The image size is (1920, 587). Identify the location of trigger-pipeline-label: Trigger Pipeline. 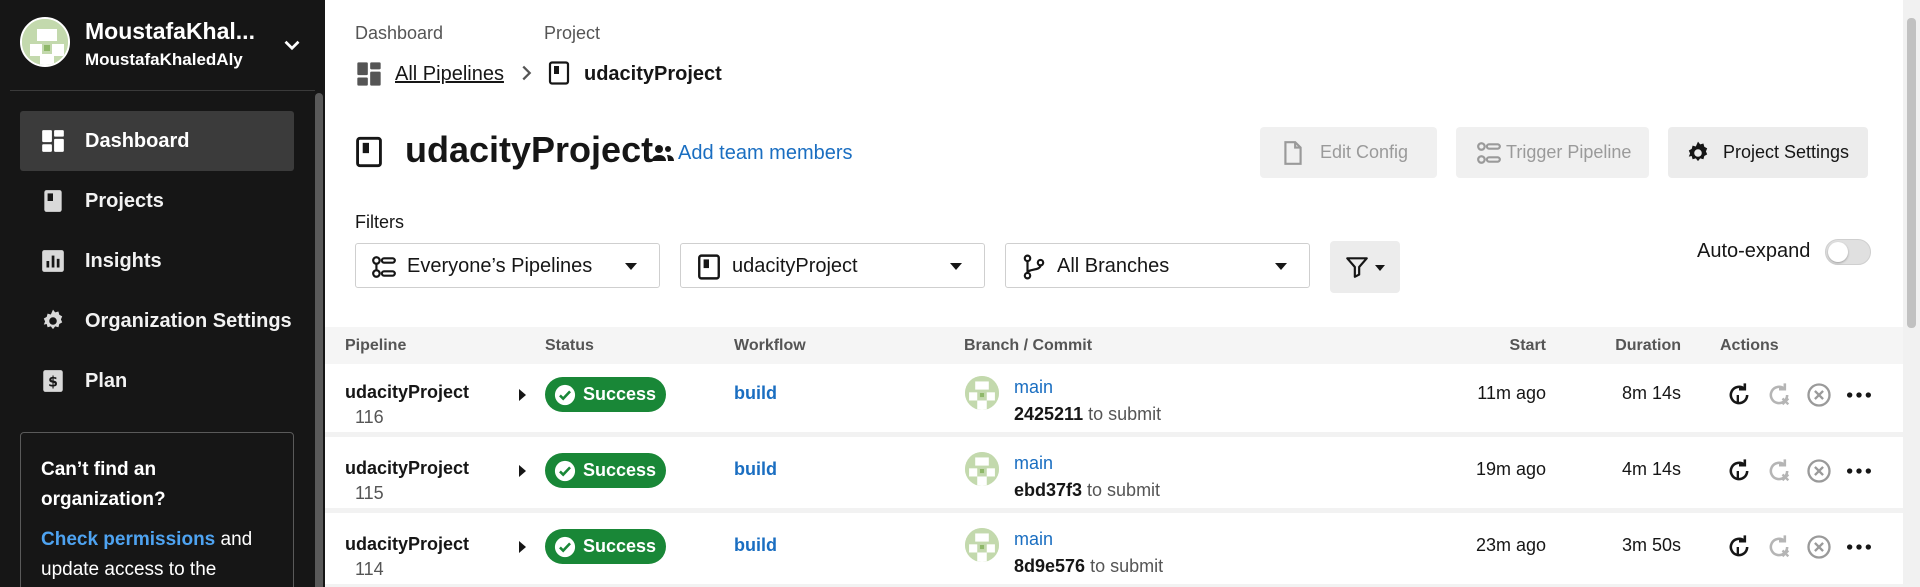
(1569, 152).